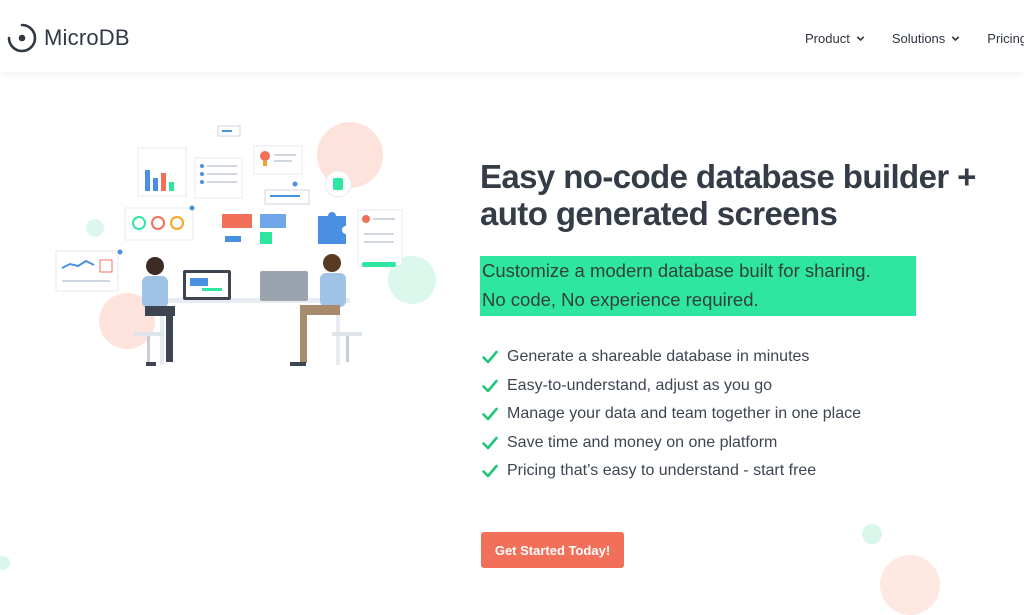 This screenshot has width=1024, height=615. I want to click on hero-title-line-1: Easy no-code database builder +, so click(728, 176).